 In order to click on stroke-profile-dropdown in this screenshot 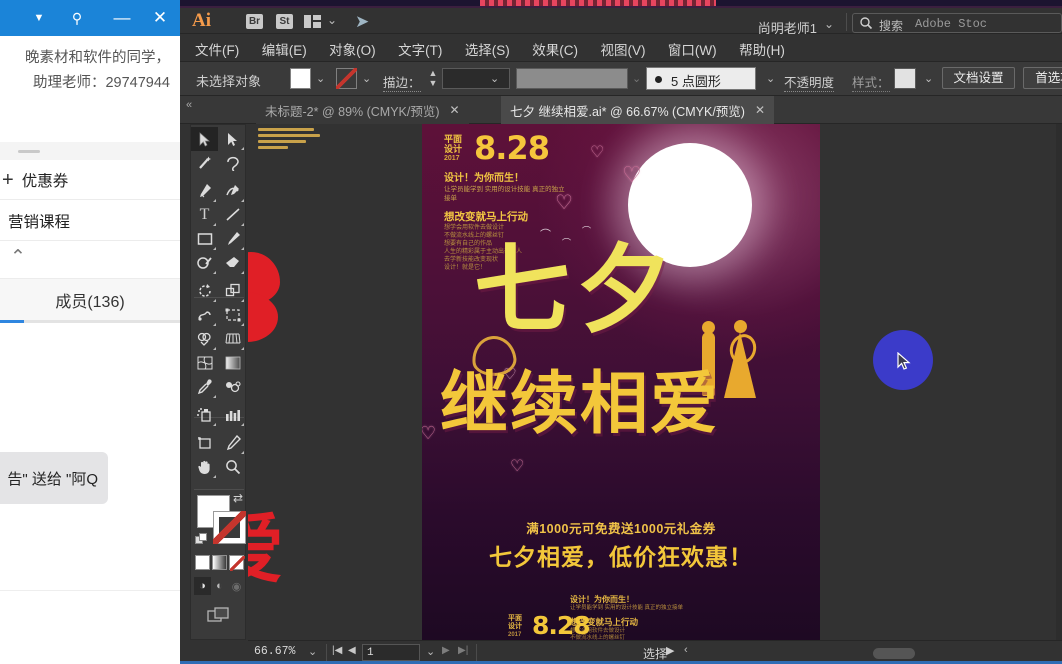, I will do `click(572, 78)`.